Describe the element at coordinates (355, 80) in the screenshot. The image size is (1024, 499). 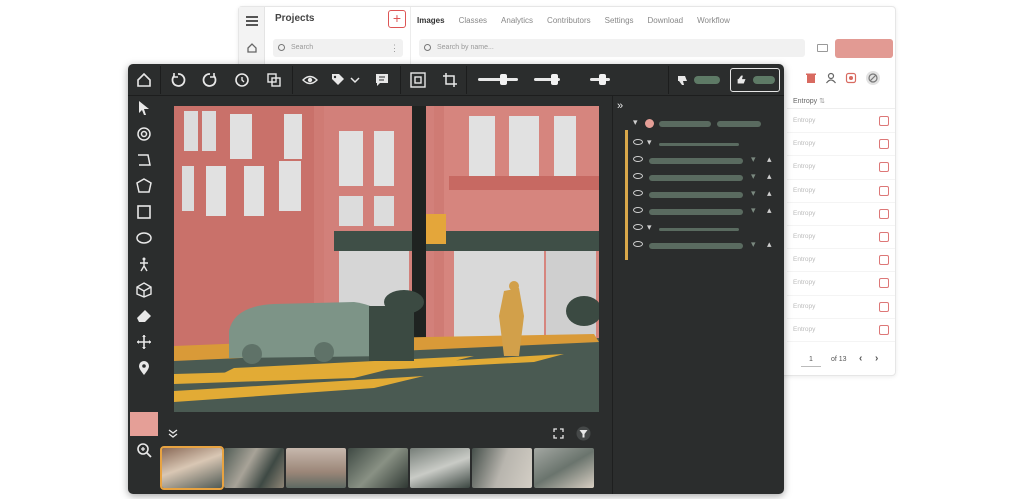
I see `chevron-down-icon` at that location.